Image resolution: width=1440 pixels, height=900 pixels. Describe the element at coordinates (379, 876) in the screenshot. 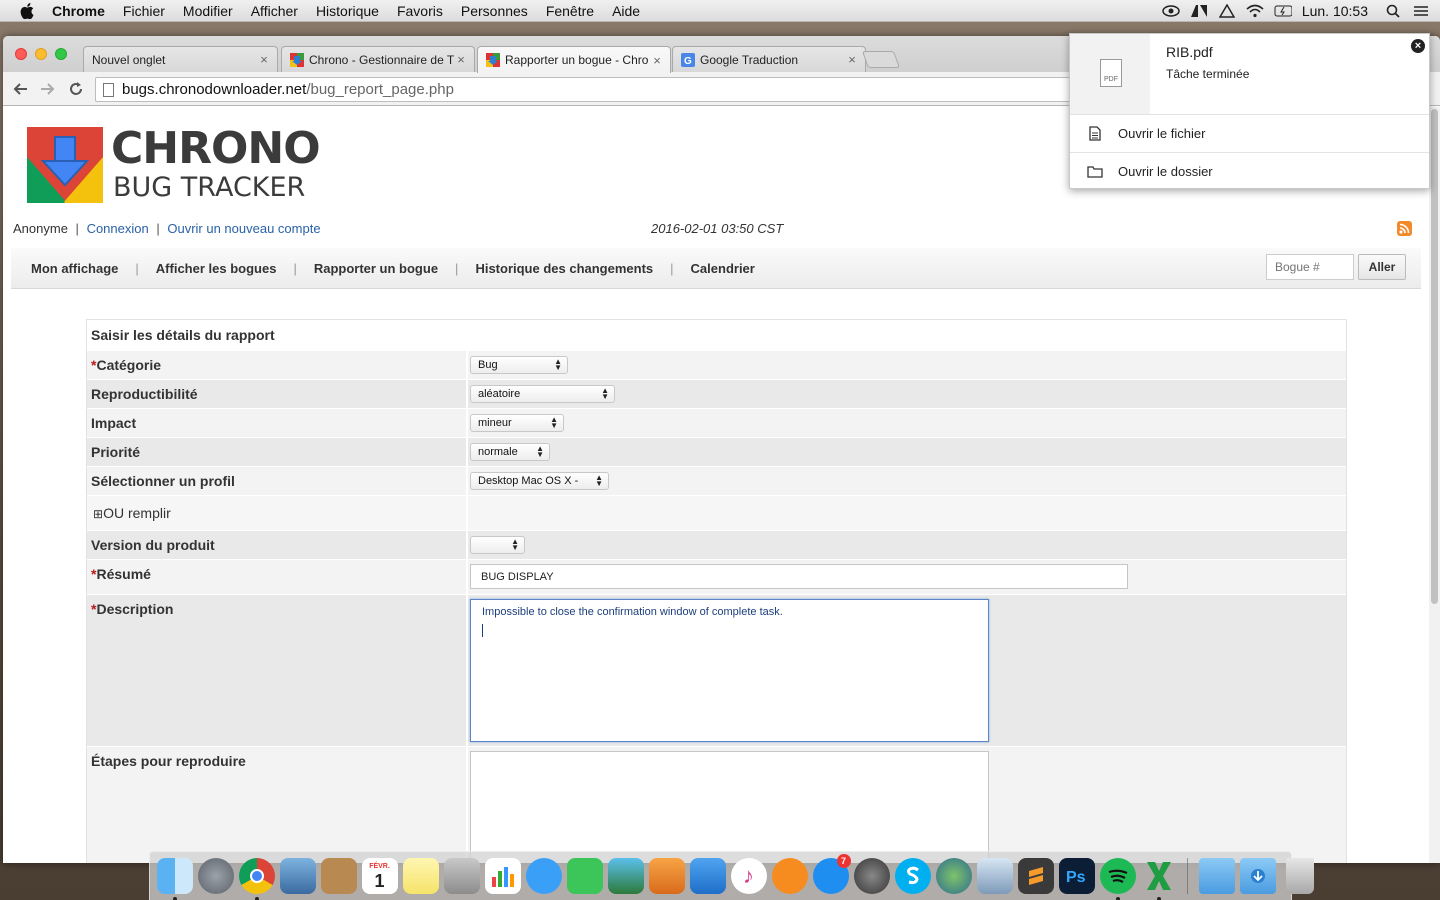

I see `calendar-icon: FÉVR. 1` at that location.